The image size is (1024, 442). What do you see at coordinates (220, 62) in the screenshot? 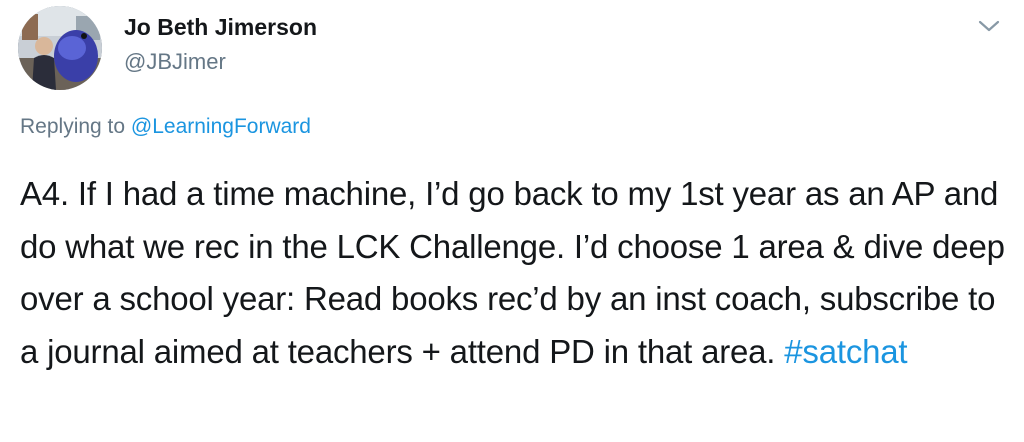
I see `user-handle: @JBJimer` at bounding box center [220, 62].